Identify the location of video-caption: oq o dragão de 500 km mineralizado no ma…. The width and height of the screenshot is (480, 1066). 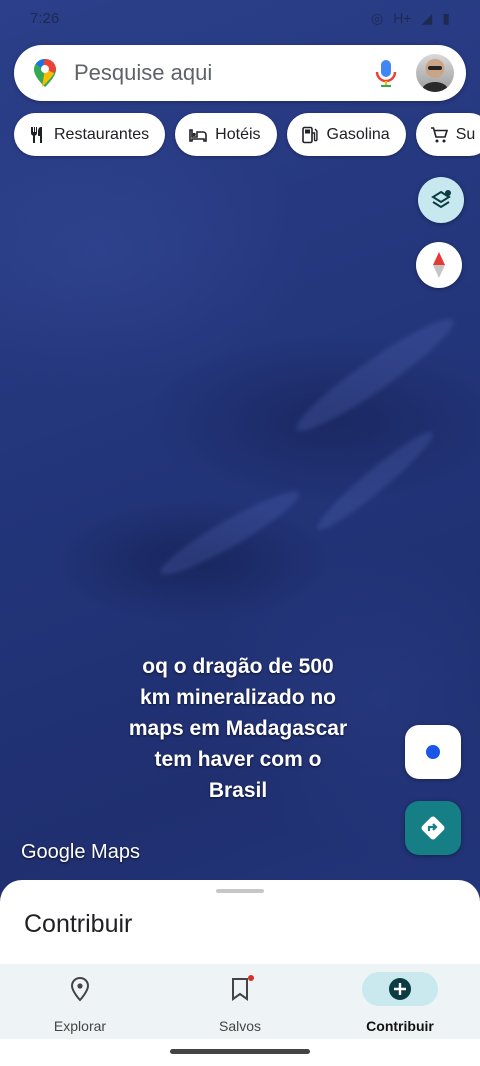
(238, 728).